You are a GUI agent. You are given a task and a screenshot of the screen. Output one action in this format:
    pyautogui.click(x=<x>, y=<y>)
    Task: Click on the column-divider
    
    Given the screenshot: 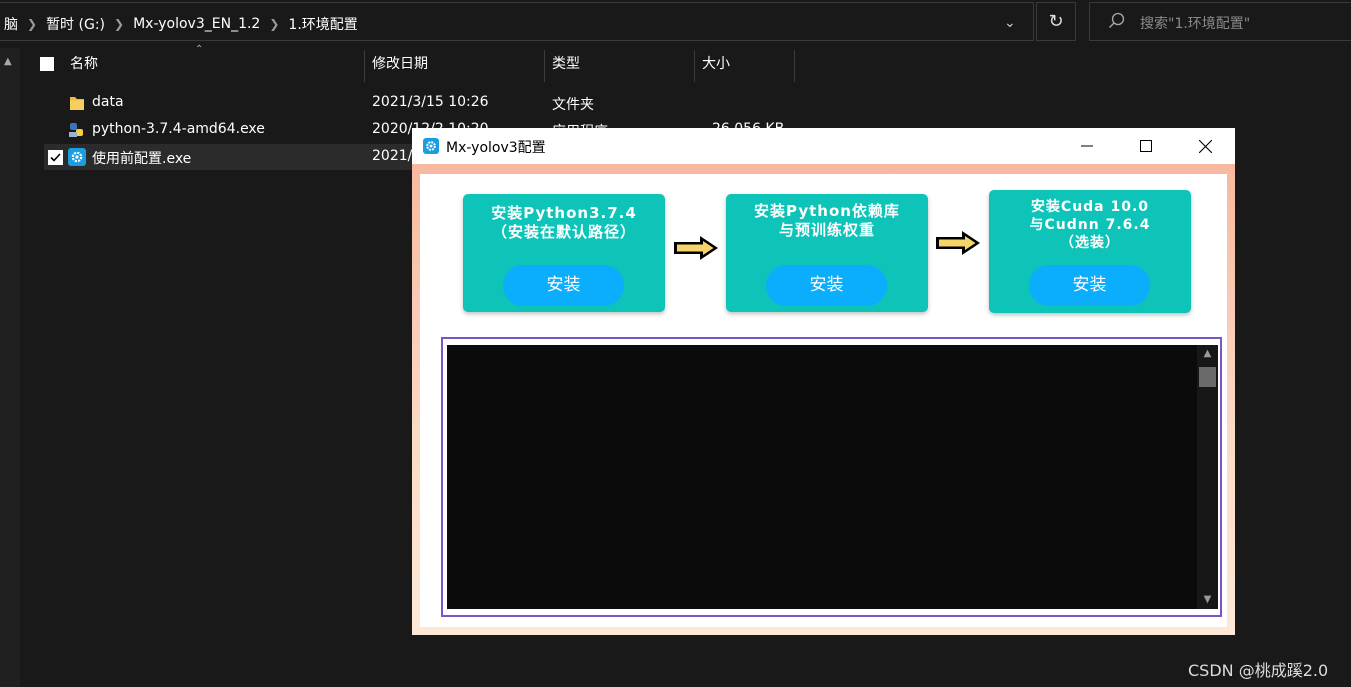 What is the action you would take?
    pyautogui.click(x=794, y=66)
    